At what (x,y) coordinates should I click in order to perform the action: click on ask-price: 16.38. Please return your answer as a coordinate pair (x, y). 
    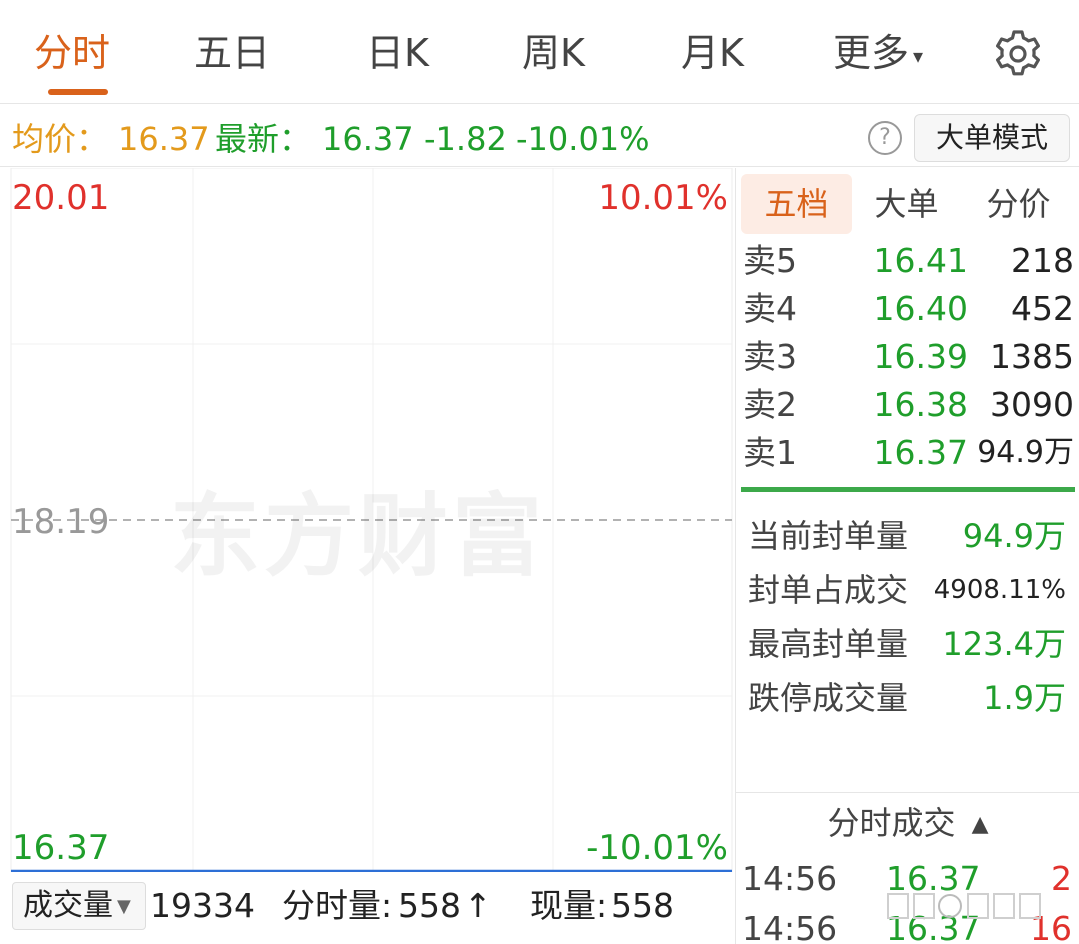
    Looking at the image, I should click on (920, 404).